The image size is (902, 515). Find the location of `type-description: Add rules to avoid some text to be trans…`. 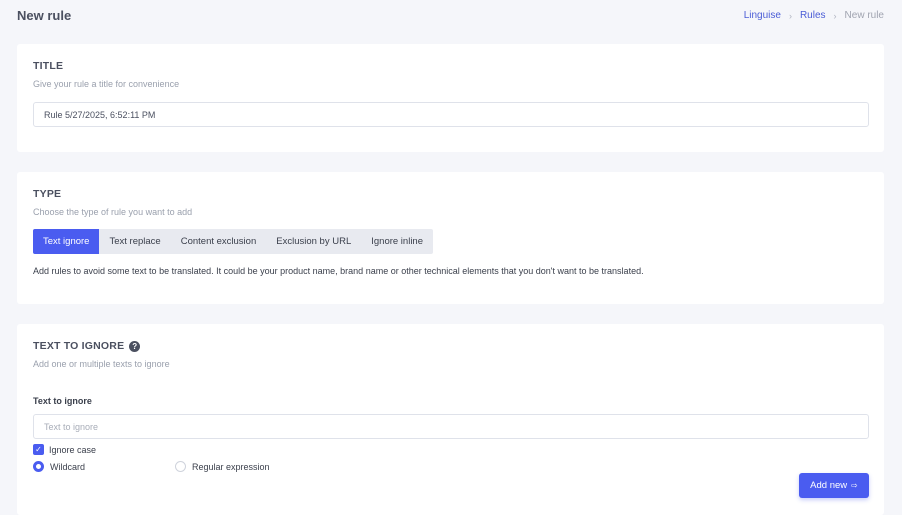

type-description: Add rules to avoid some text to be trans… is located at coordinates (338, 271).